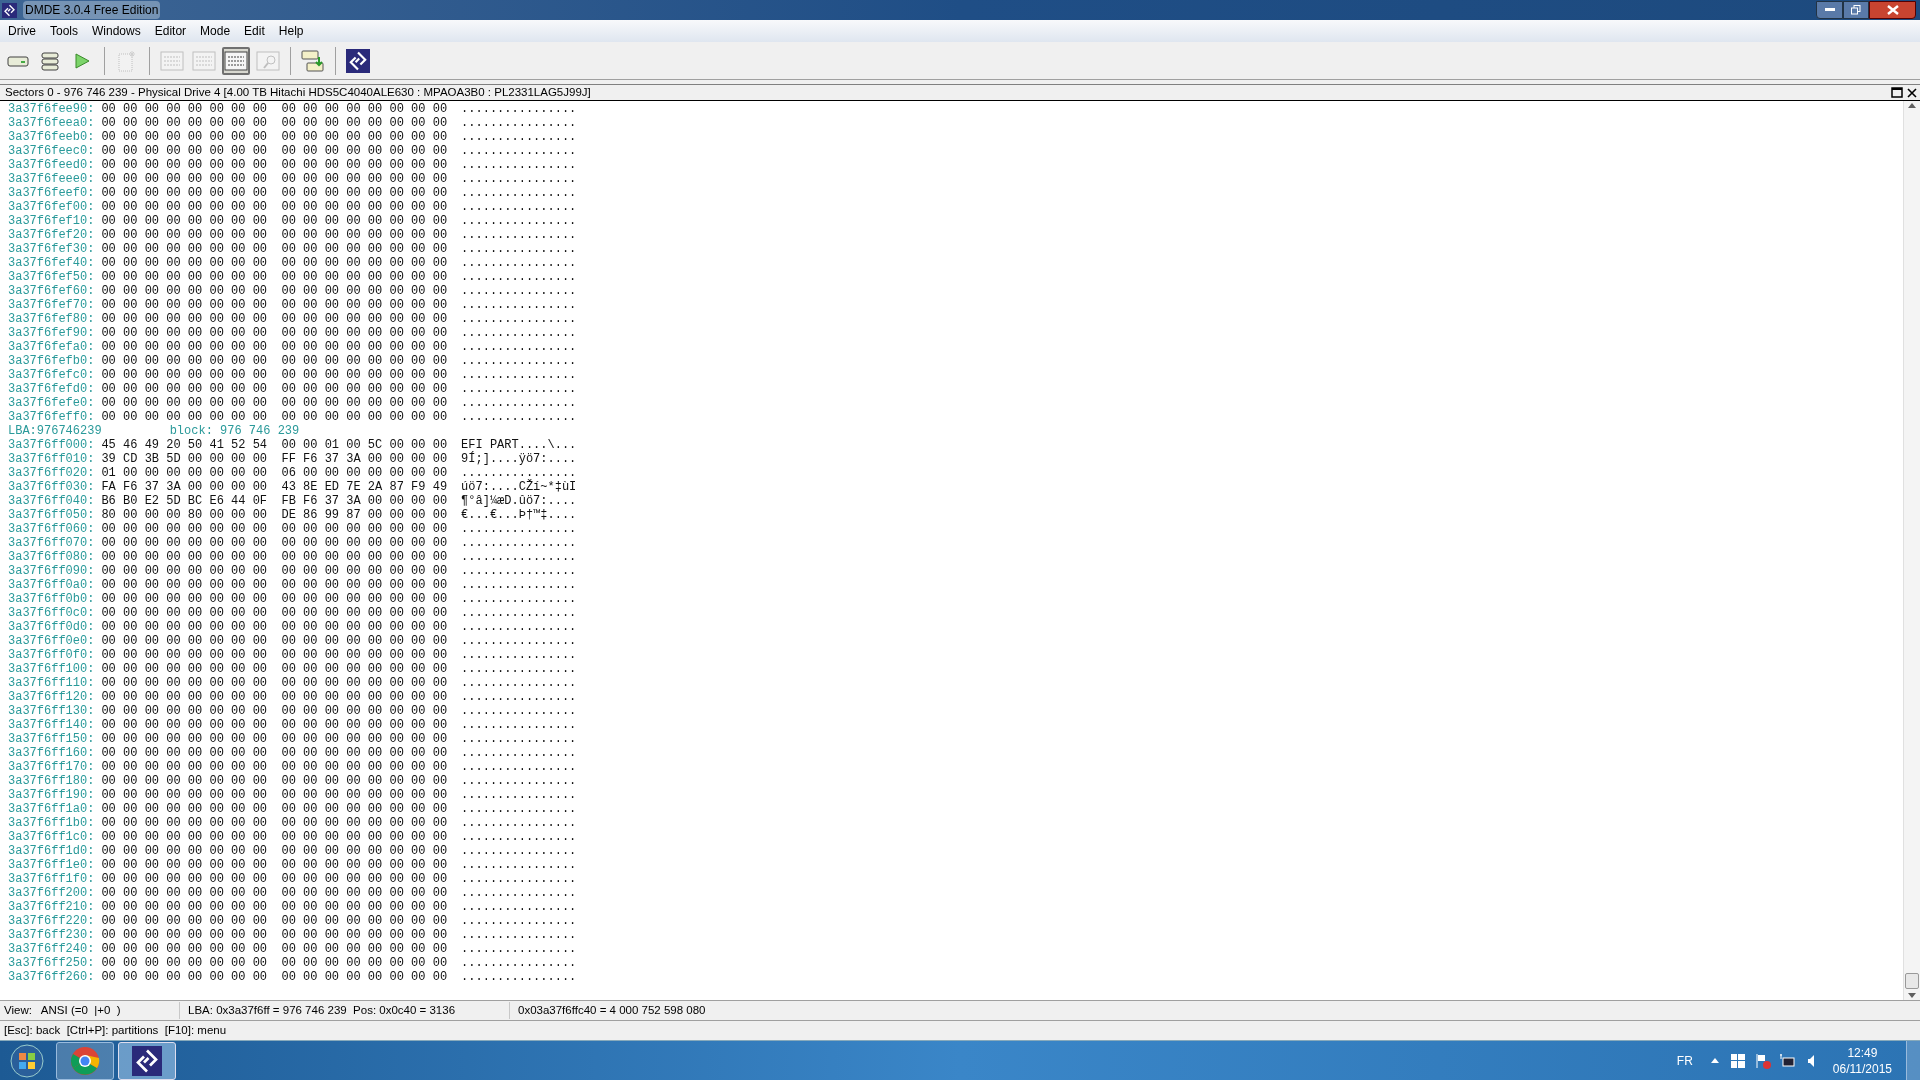  I want to click on menu-item: Tools, so click(64, 31).